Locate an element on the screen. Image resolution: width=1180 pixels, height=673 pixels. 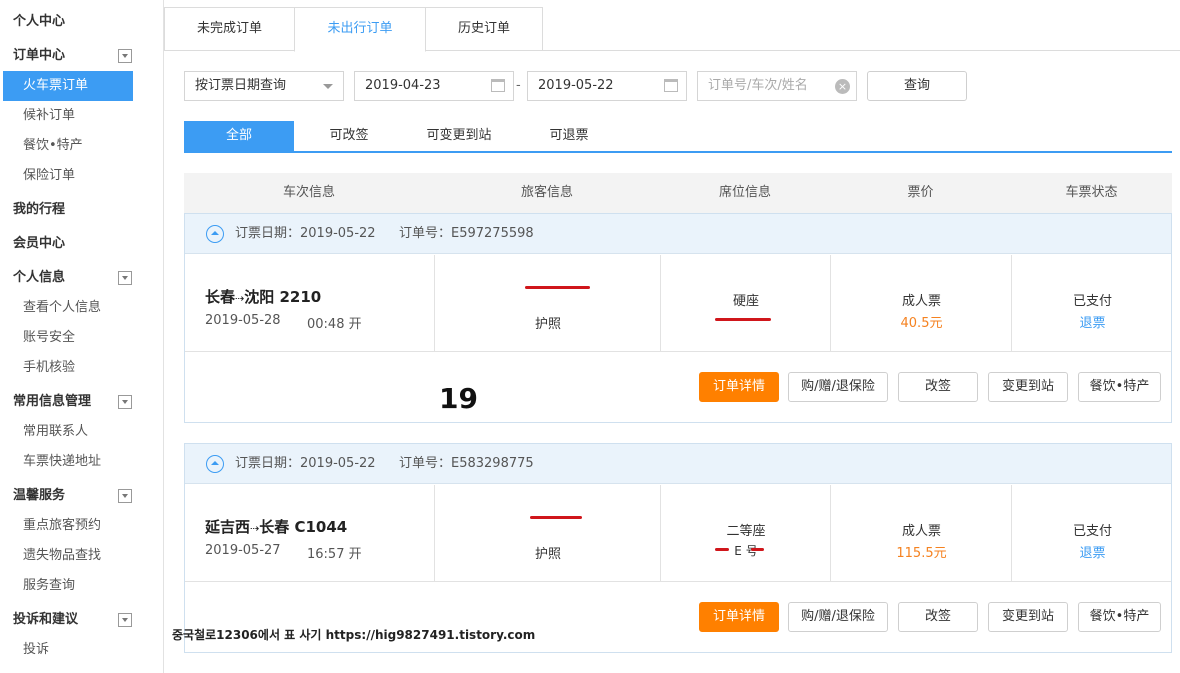
sidebar-item-4: 餐饮•特产 is located at coordinates (81, 146).